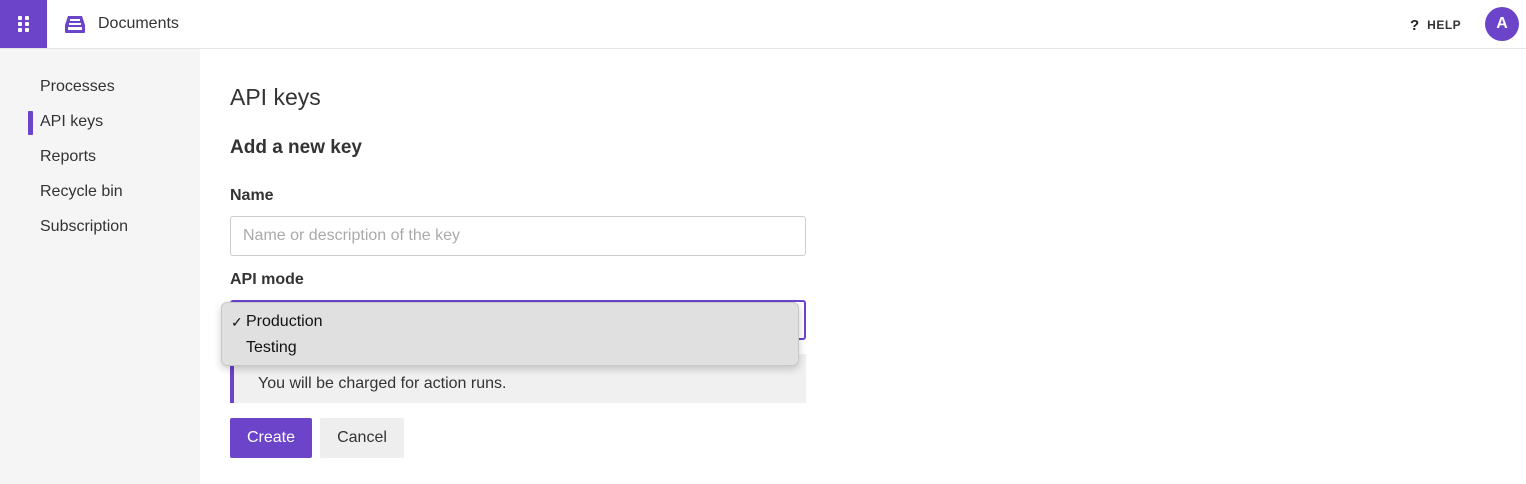 The width and height of the screenshot is (1526, 484). Describe the element at coordinates (296, 147) in the screenshot. I see `form-title: Add a new key` at that location.